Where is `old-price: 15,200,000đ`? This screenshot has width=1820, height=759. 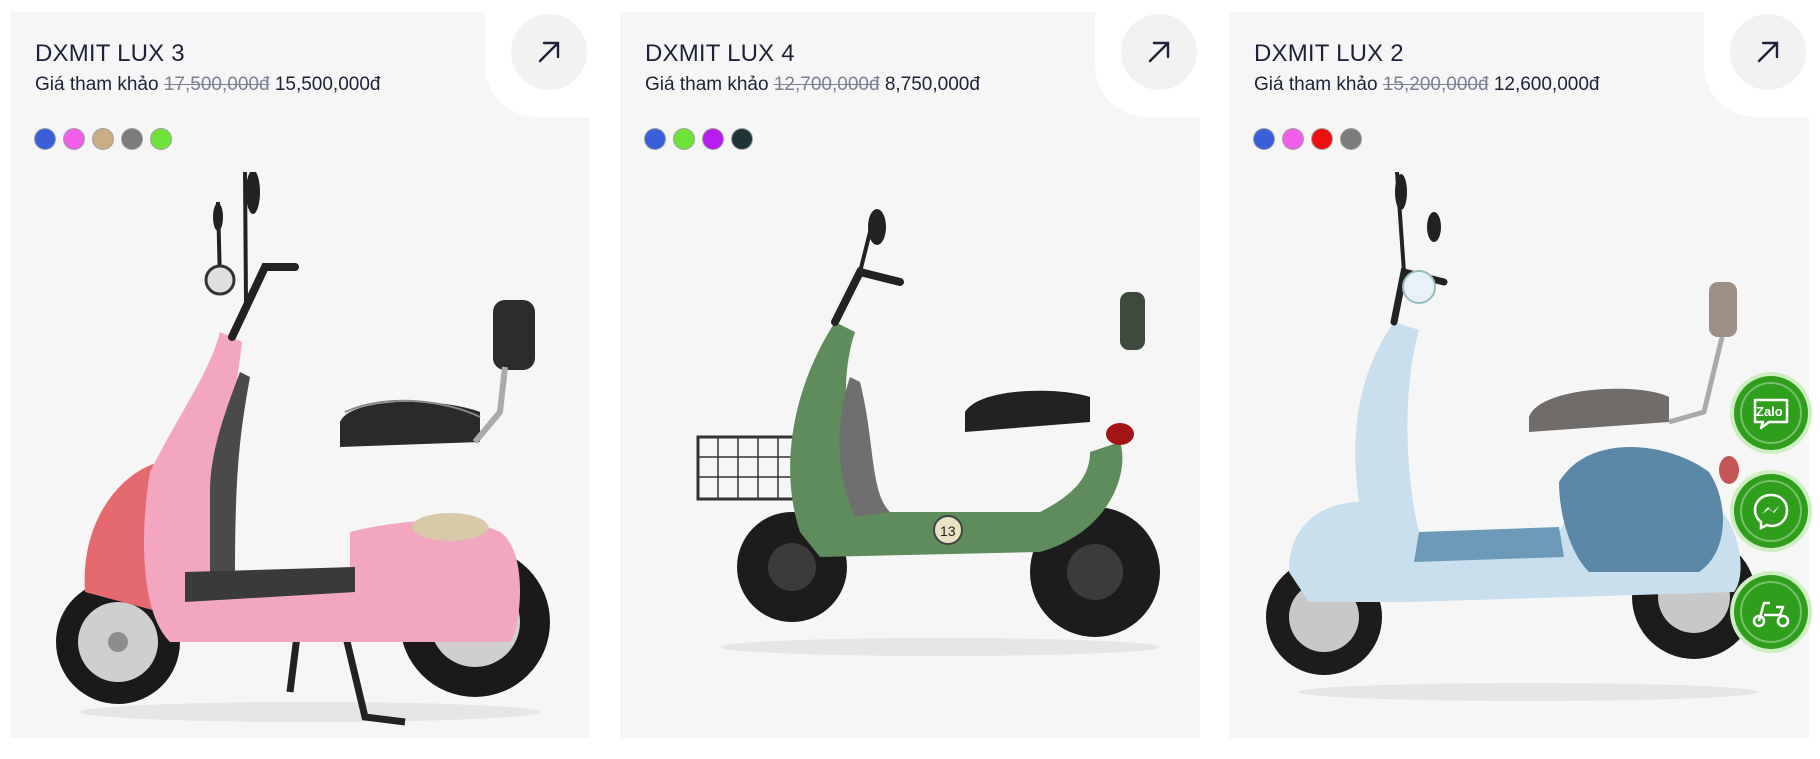
old-price: 15,200,000đ is located at coordinates (1435, 84).